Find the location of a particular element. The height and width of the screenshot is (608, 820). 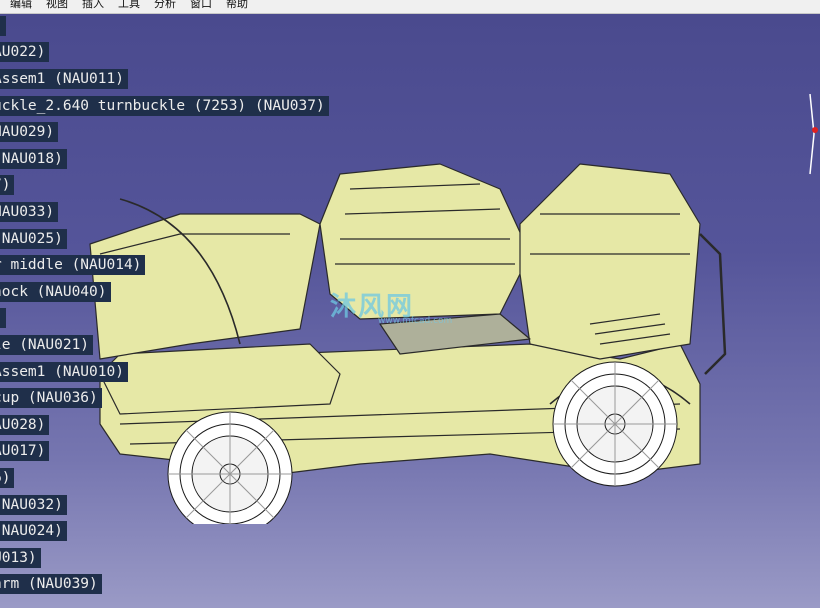

tree-node: 7) is located at coordinates (7, 185).